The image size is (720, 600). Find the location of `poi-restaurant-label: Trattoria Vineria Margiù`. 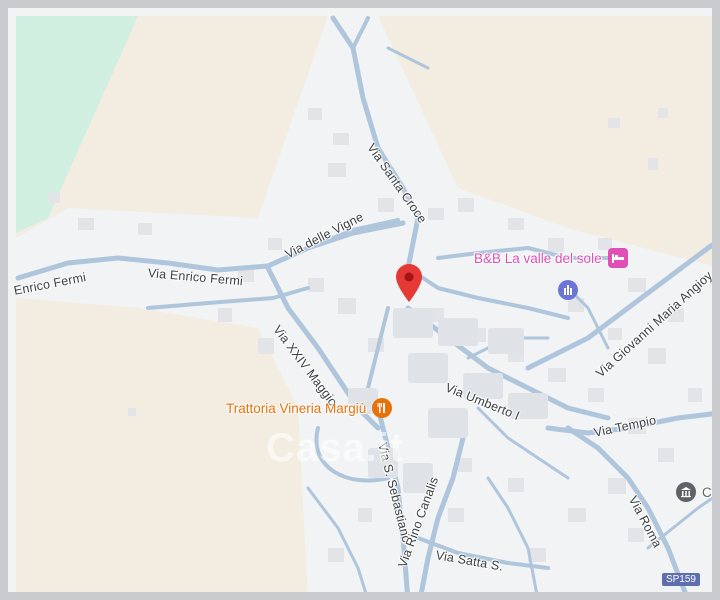

poi-restaurant-label: Trattoria Vineria Margiù is located at coordinates (296, 408).